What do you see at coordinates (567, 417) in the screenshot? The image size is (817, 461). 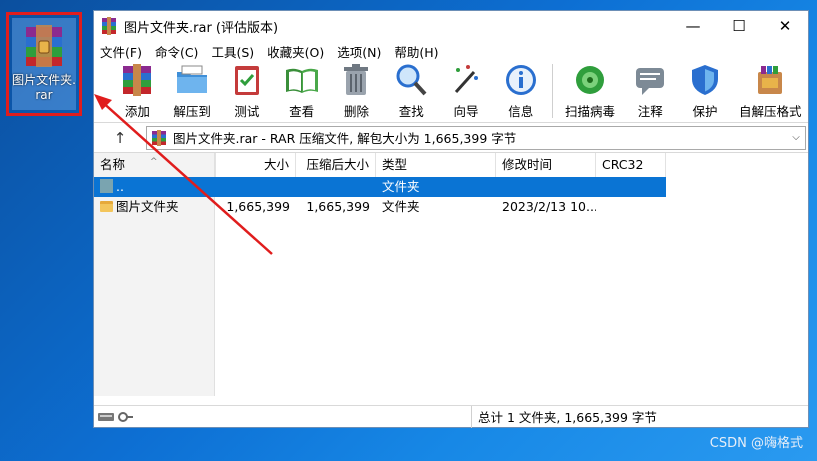 I see `status-summary: 总计 1 文件夹, 1,665,399 字节` at bounding box center [567, 417].